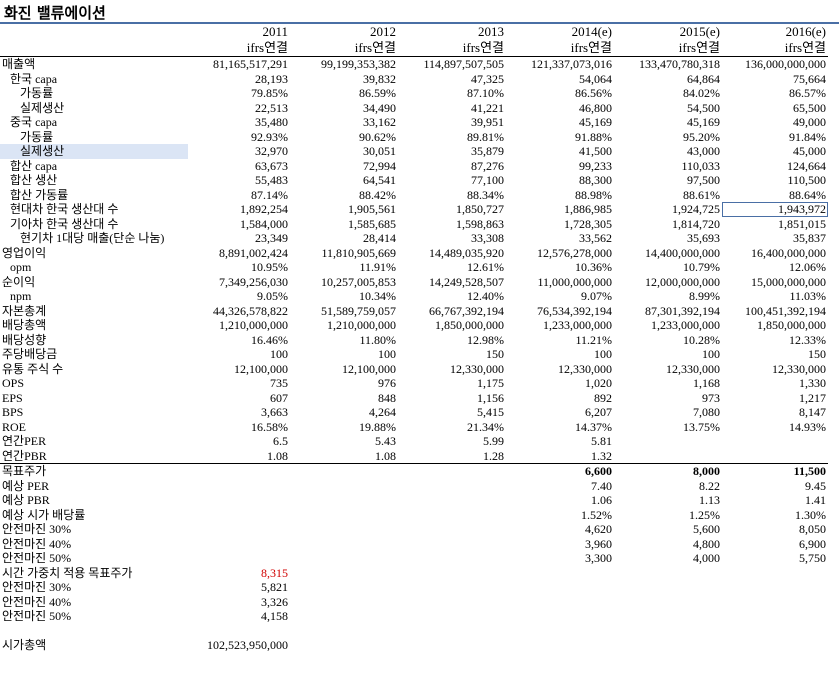 The height and width of the screenshot is (688, 839). I want to click on value-cell: 1,156, so click(452, 398).